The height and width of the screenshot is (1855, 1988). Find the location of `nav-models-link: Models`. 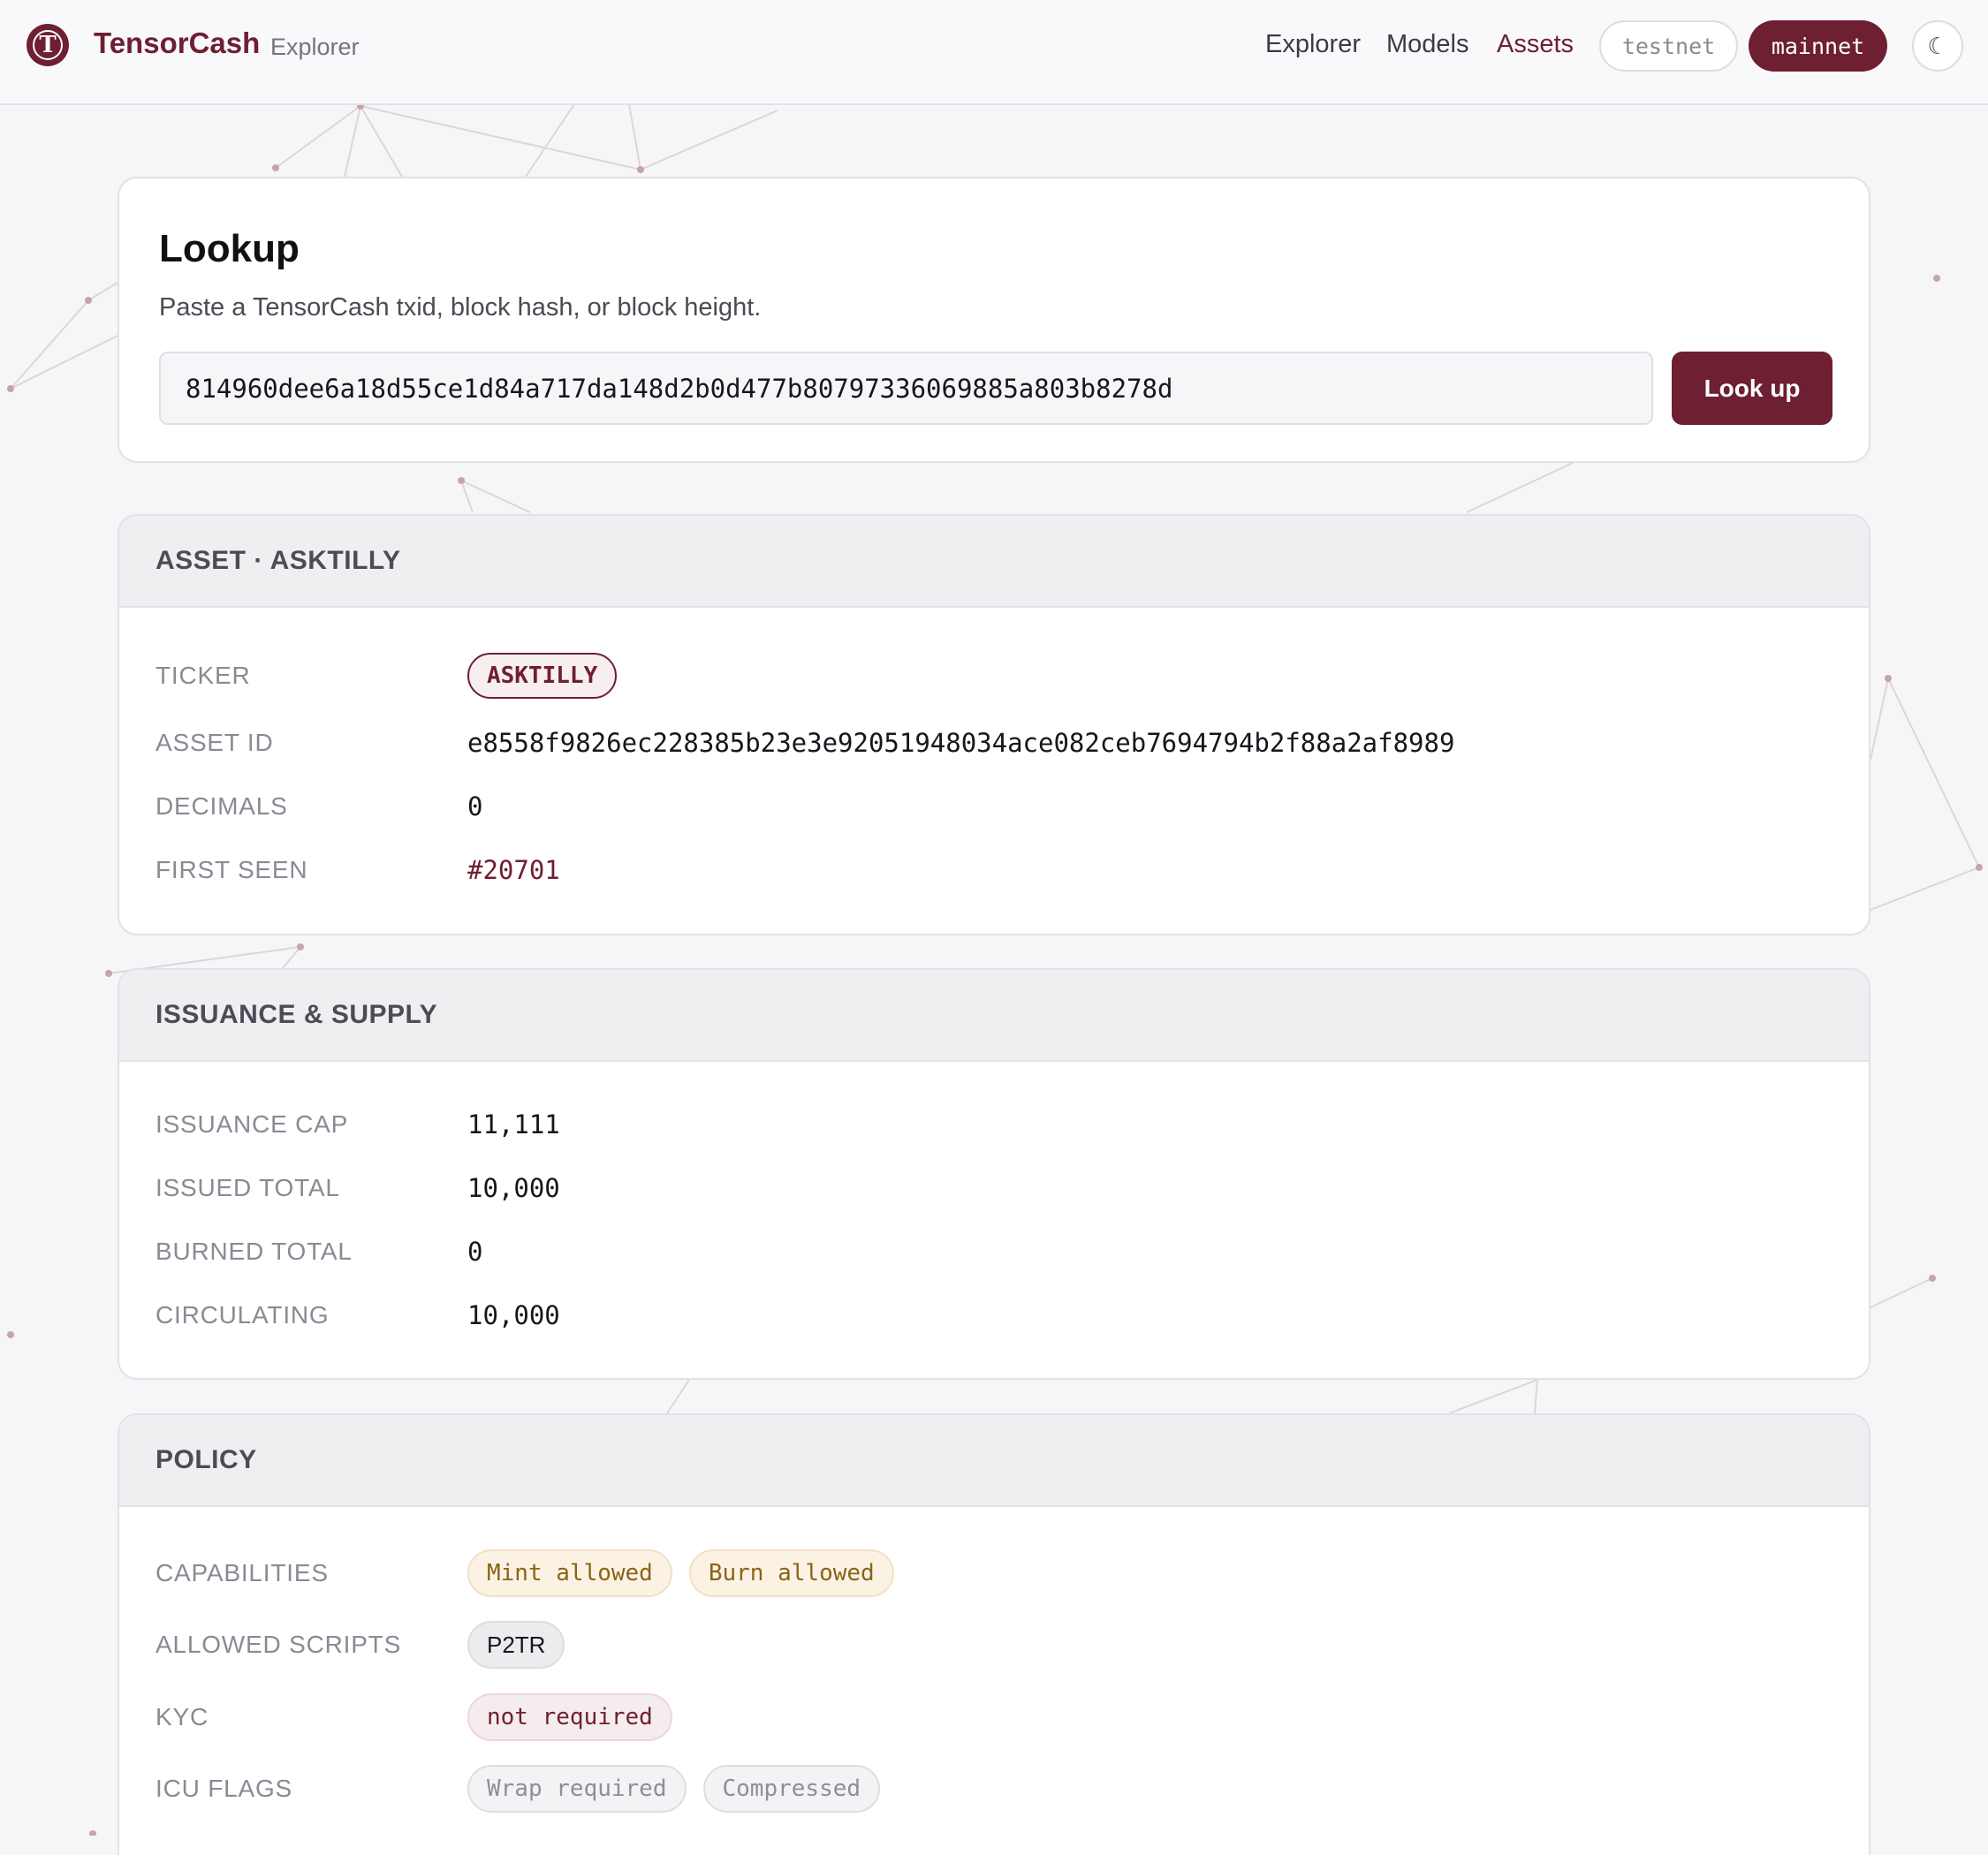

nav-models-link: Models is located at coordinates (1427, 44).